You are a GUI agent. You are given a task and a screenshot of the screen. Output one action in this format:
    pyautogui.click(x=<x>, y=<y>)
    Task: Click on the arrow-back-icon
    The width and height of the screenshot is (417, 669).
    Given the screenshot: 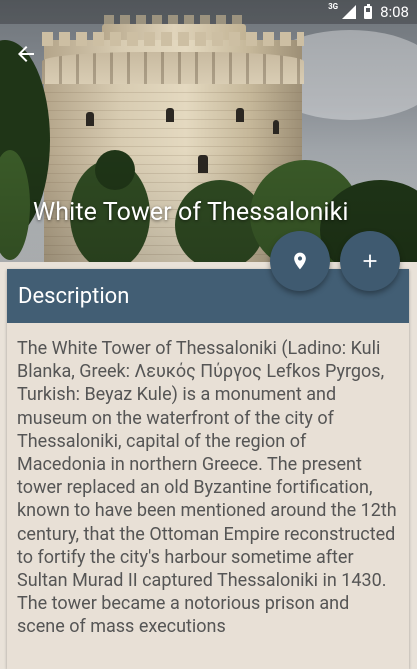 What is the action you would take?
    pyautogui.click(x=26, y=54)
    